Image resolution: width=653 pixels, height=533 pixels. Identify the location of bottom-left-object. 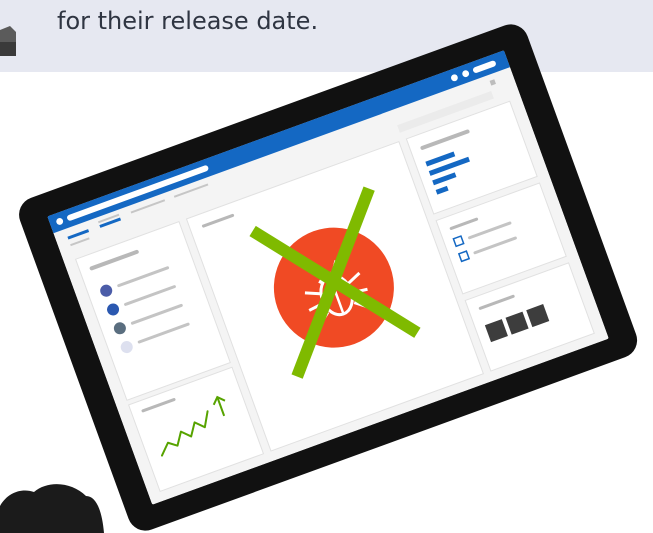
(52, 508).